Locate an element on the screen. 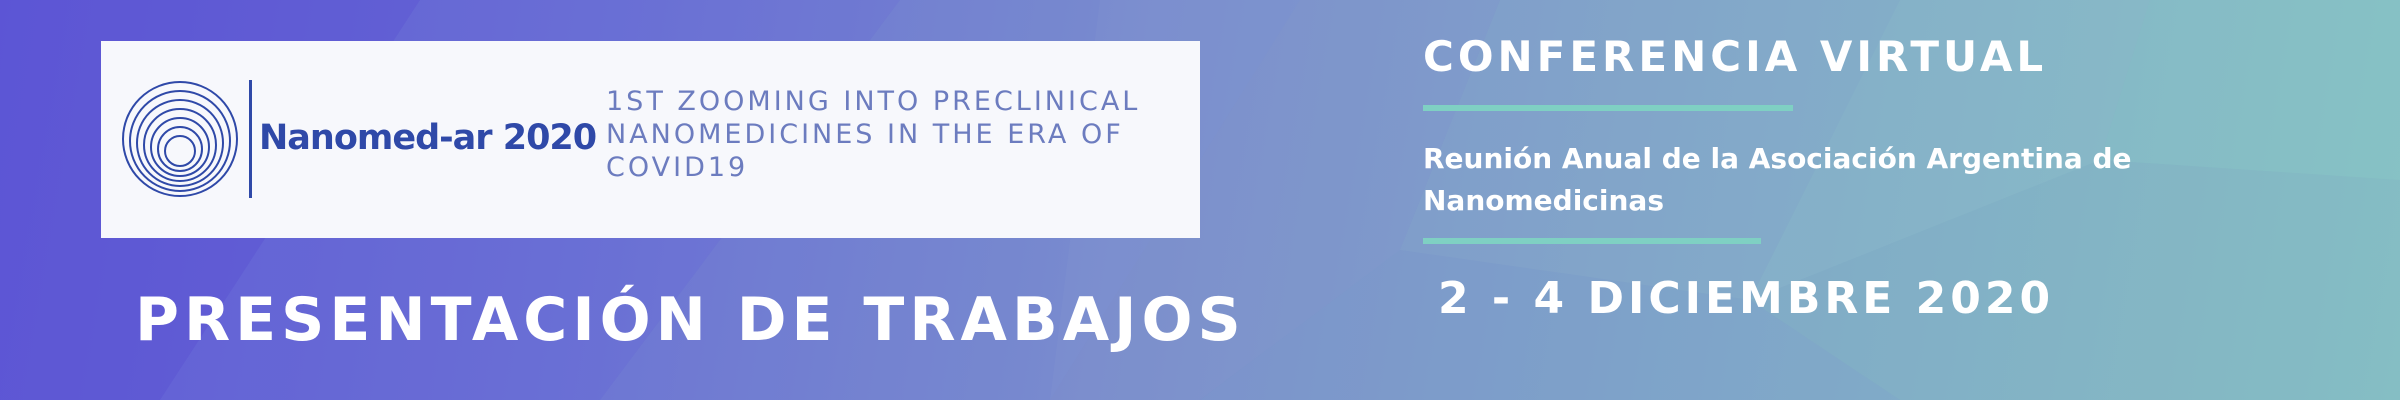  main-title: PRESENTACIÓN DE TRABAJOS is located at coordinates (690, 320).